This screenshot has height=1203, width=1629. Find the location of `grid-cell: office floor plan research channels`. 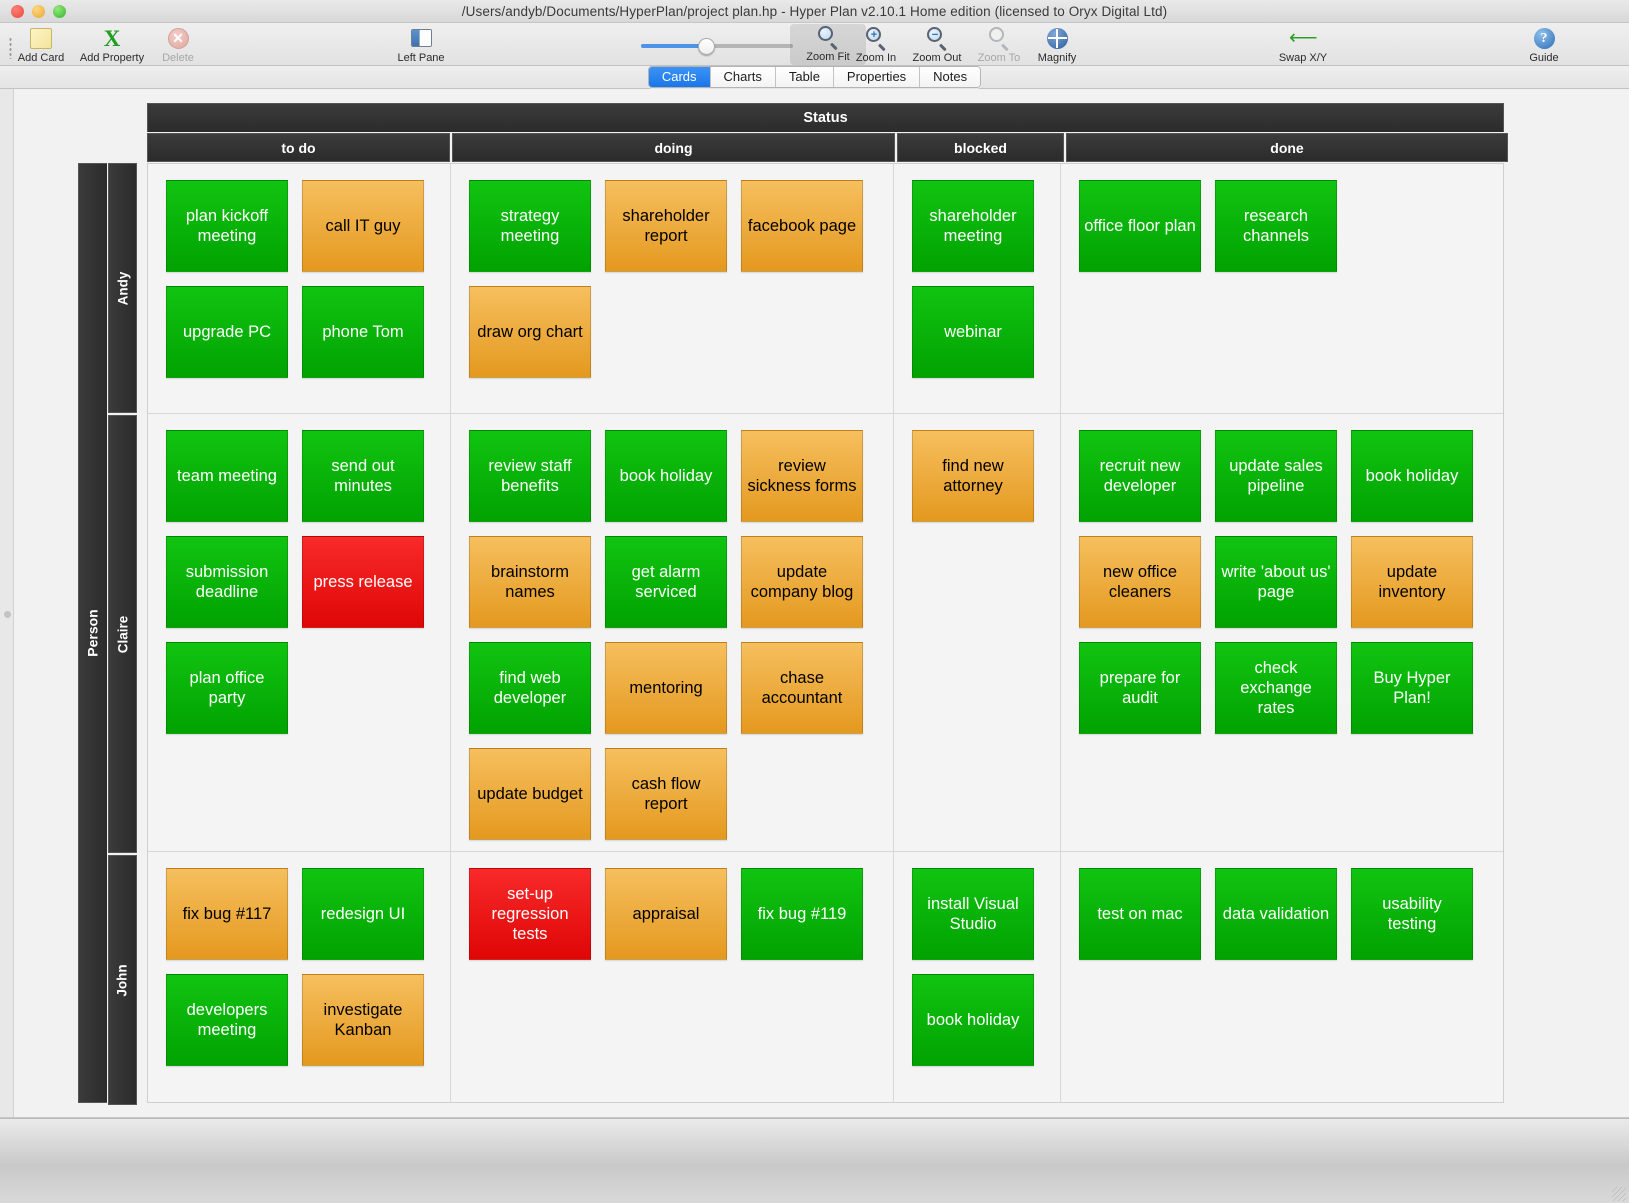

grid-cell: office floor plan research channels is located at coordinates (1282, 288).